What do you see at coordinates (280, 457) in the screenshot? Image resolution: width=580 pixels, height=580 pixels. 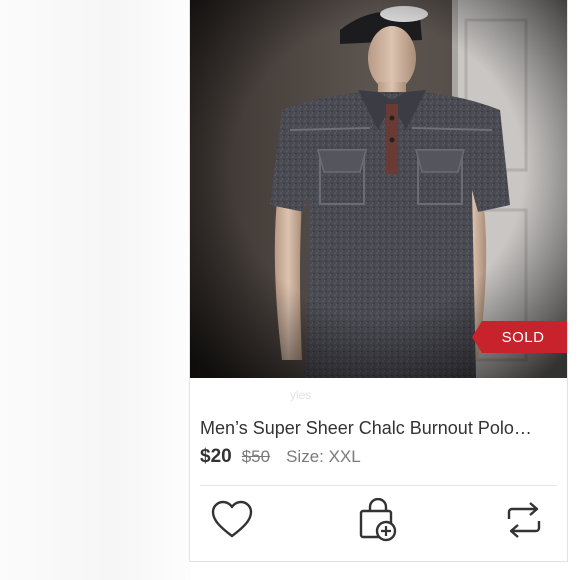 I see `price-row: $20 $50 Size: XXL` at bounding box center [280, 457].